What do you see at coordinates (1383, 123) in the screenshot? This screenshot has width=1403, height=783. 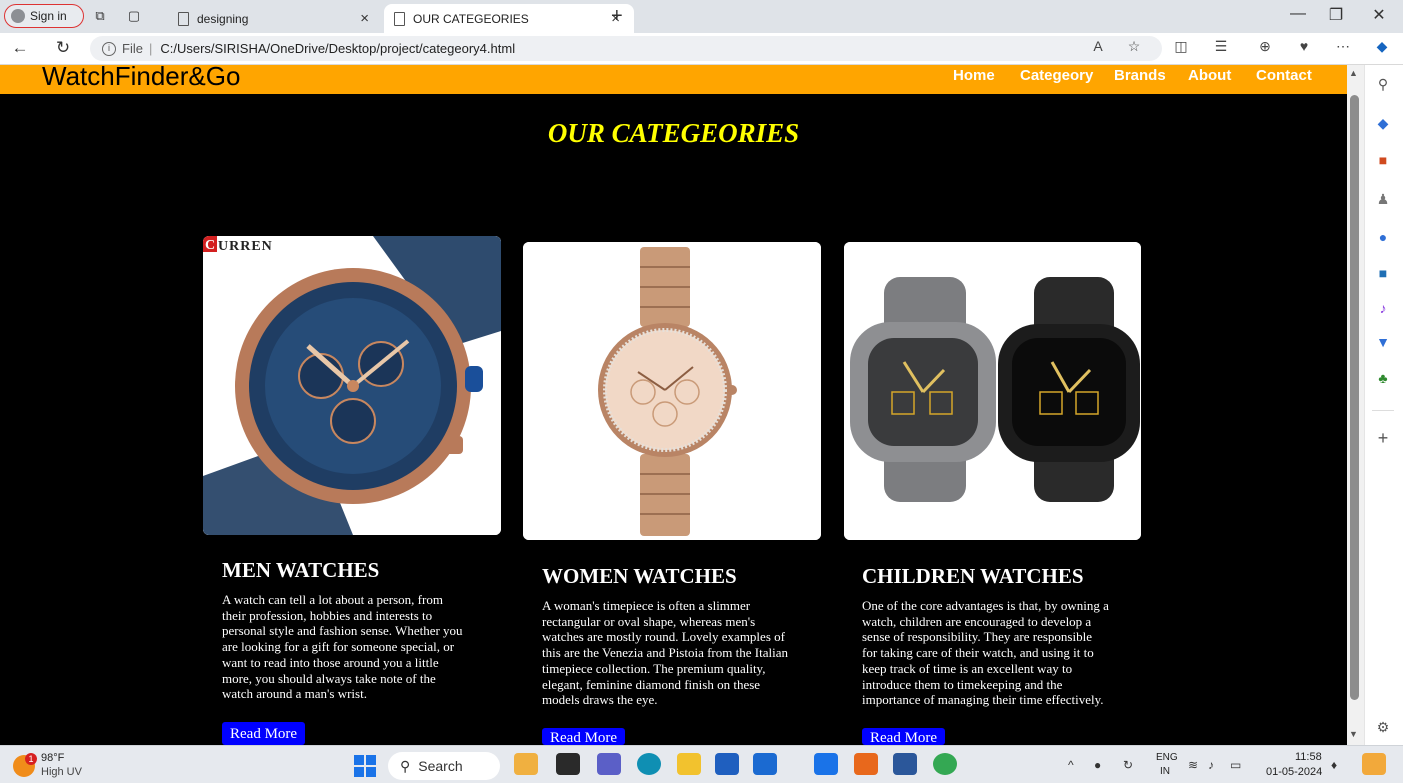 I see `sidebar-tag-icon: ◆` at bounding box center [1383, 123].